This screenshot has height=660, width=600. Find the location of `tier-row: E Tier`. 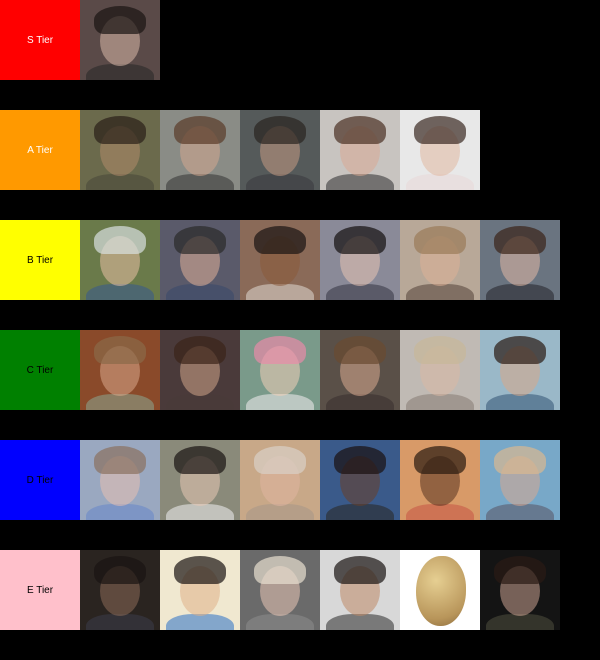

tier-row: E Tier is located at coordinates (300, 590).